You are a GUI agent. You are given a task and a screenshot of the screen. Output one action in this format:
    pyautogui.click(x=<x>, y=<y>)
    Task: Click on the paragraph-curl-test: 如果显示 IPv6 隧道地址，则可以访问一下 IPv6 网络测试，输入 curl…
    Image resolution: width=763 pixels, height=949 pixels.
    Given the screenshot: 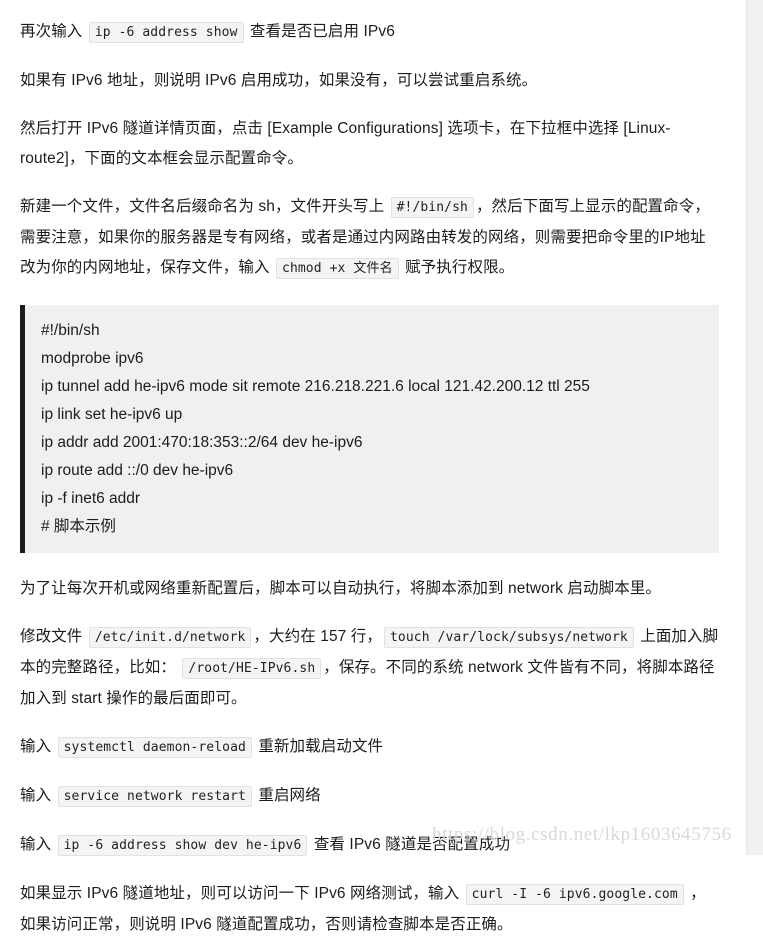 What is the action you would take?
    pyautogui.click(x=369, y=909)
    